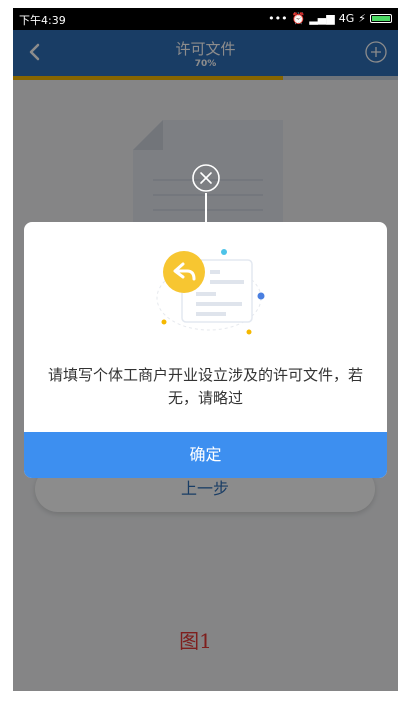 Image resolution: width=412 pixels, height=711 pixels. Describe the element at coordinates (322, 18) in the screenshot. I see `signal-icon: ▂▄▆` at that location.